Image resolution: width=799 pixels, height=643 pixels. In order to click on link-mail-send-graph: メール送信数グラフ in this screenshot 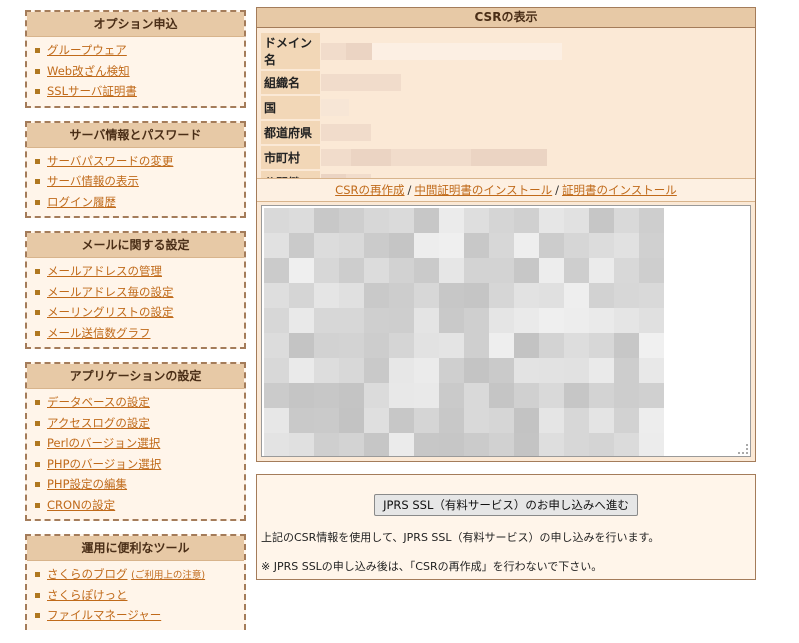, I will do `click(99, 333)`.